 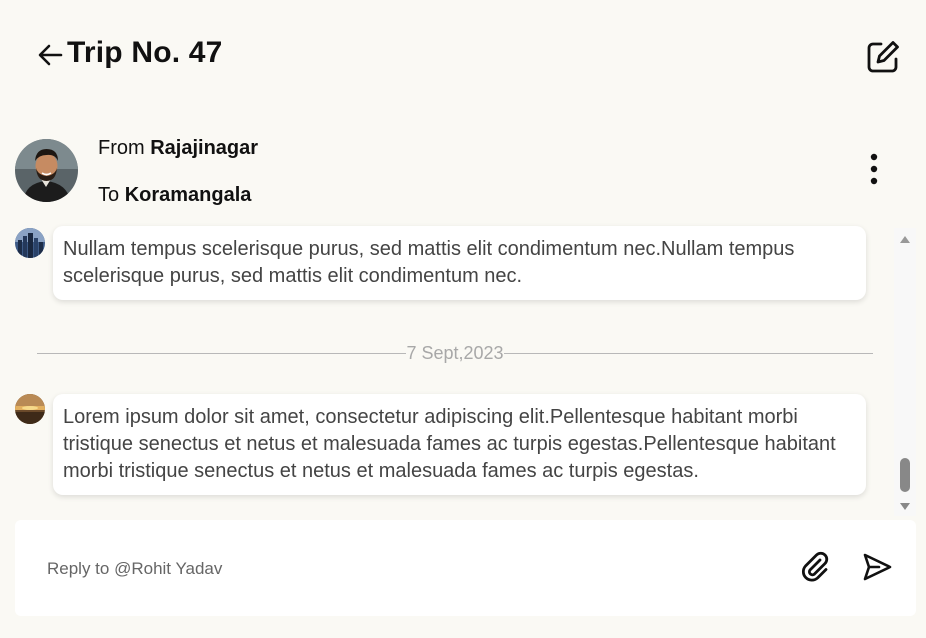 I want to click on paperclip-icon, so click(x=815, y=566).